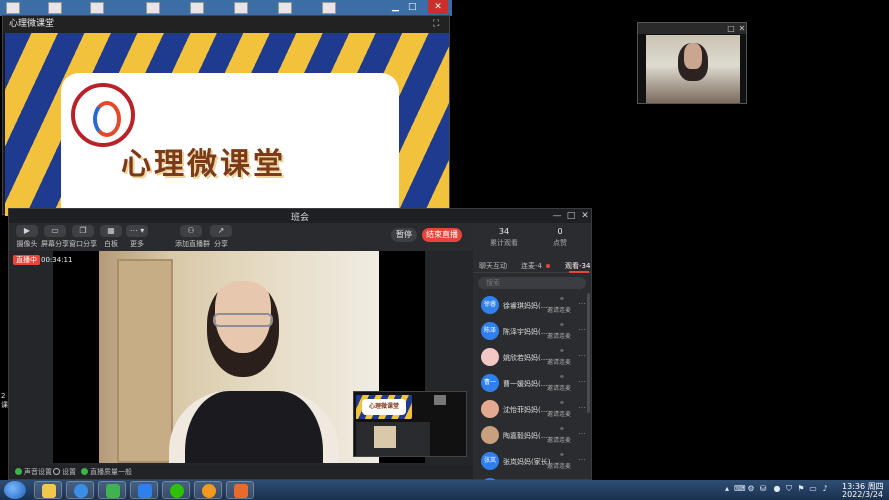 The height and width of the screenshot is (500, 889). Describe the element at coordinates (560, 237) in the screenshot. I see `likes-stat: 0 点赞` at that location.